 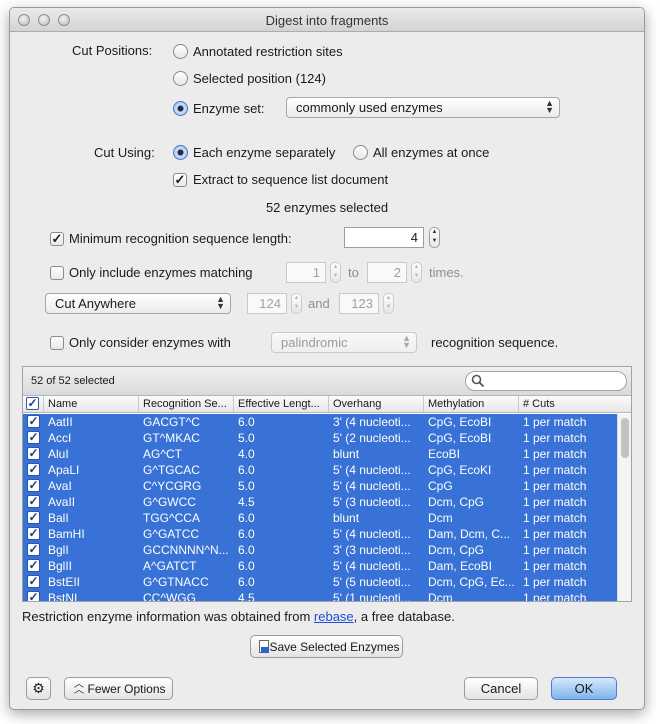 What do you see at coordinates (246, 454) in the screenshot?
I see `cell-eff: 4.0` at bounding box center [246, 454].